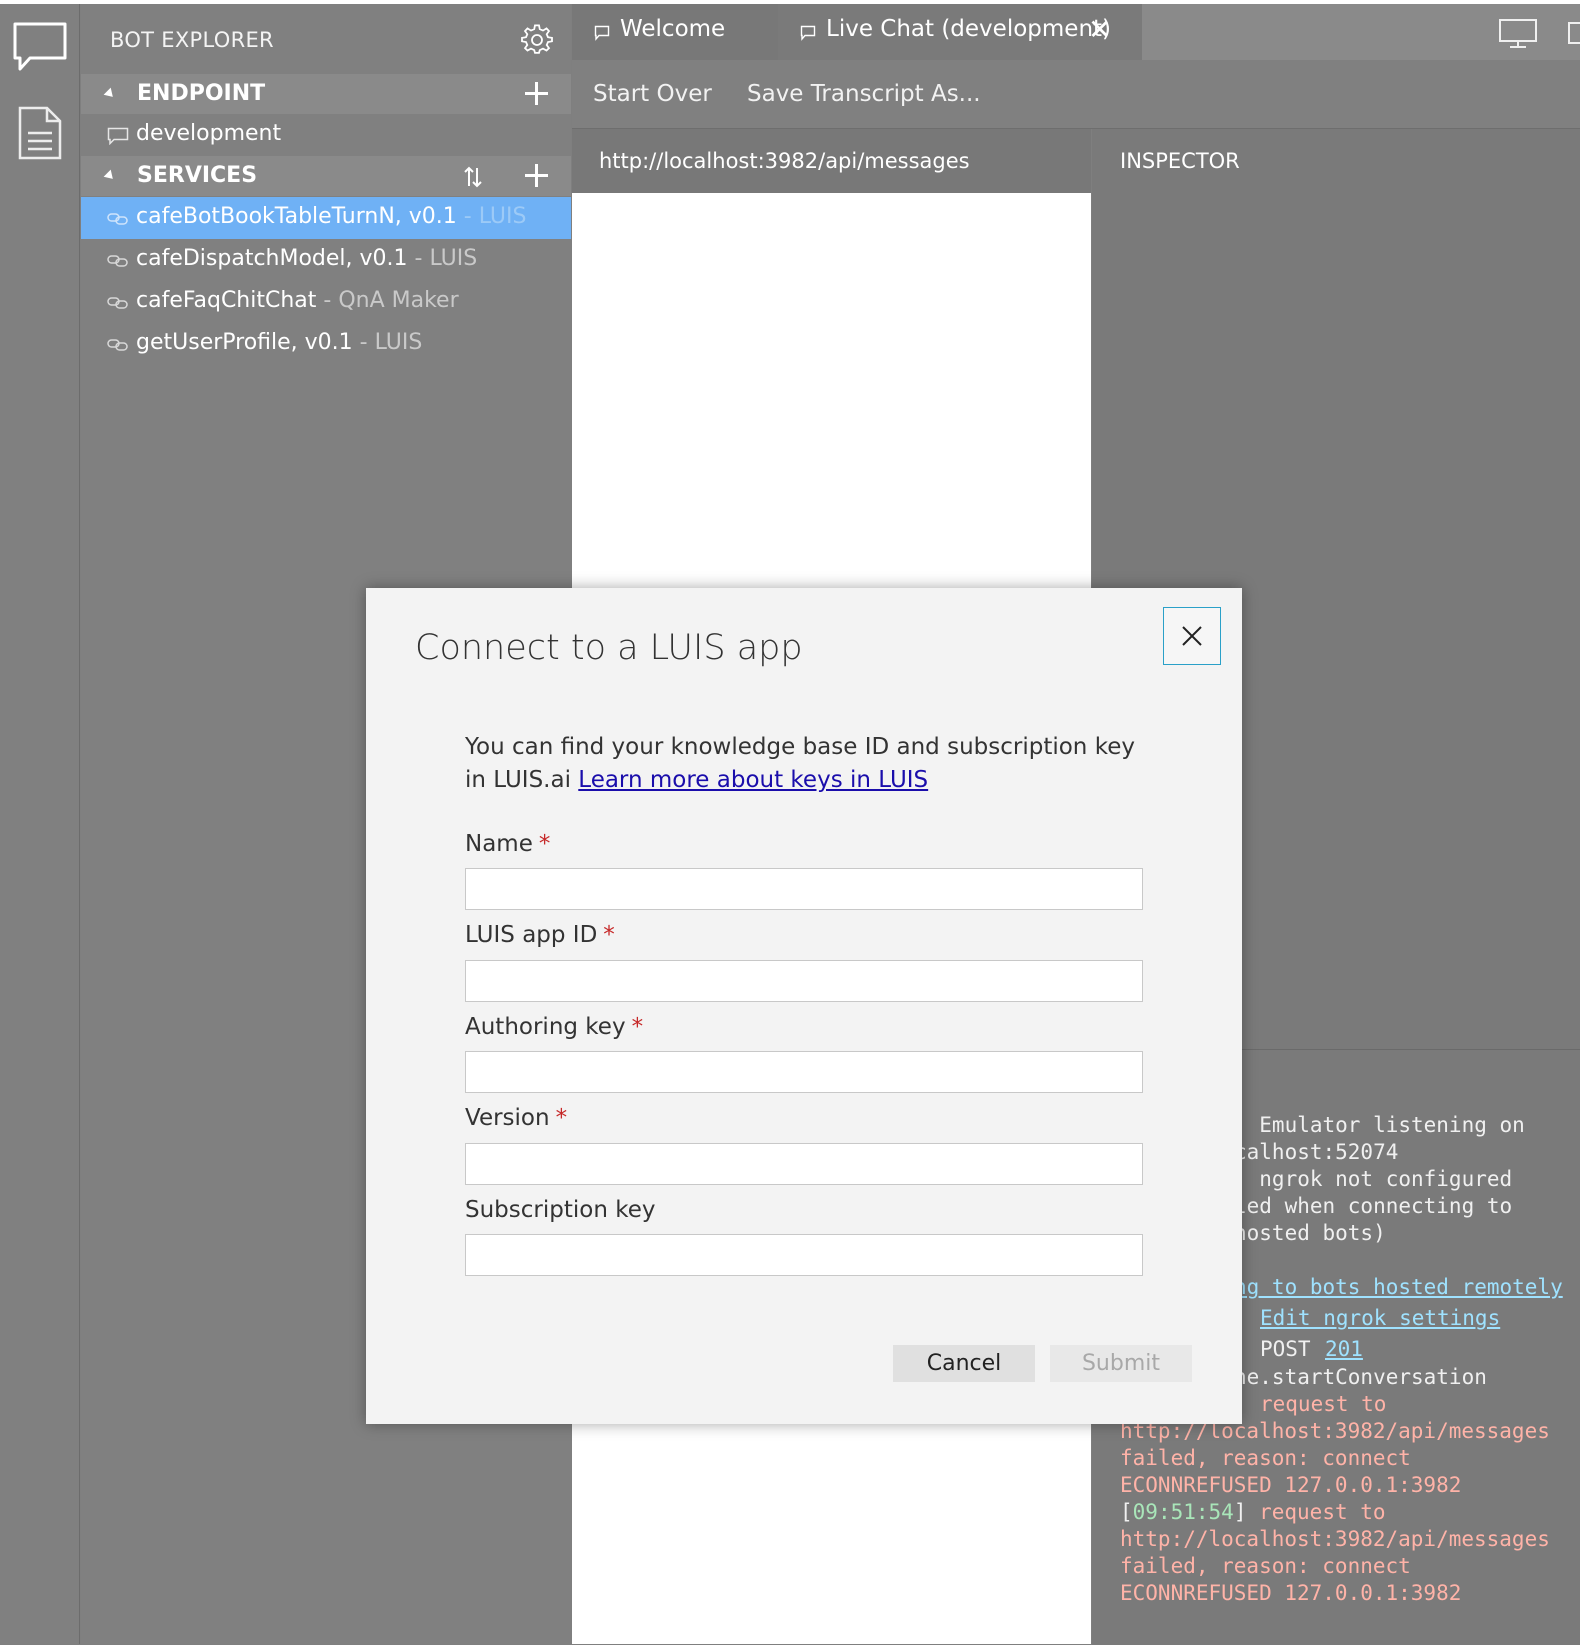 This screenshot has width=1580, height=1645. Describe the element at coordinates (531, 935) in the screenshot. I see `field-label-text: LUIS app ID` at that location.